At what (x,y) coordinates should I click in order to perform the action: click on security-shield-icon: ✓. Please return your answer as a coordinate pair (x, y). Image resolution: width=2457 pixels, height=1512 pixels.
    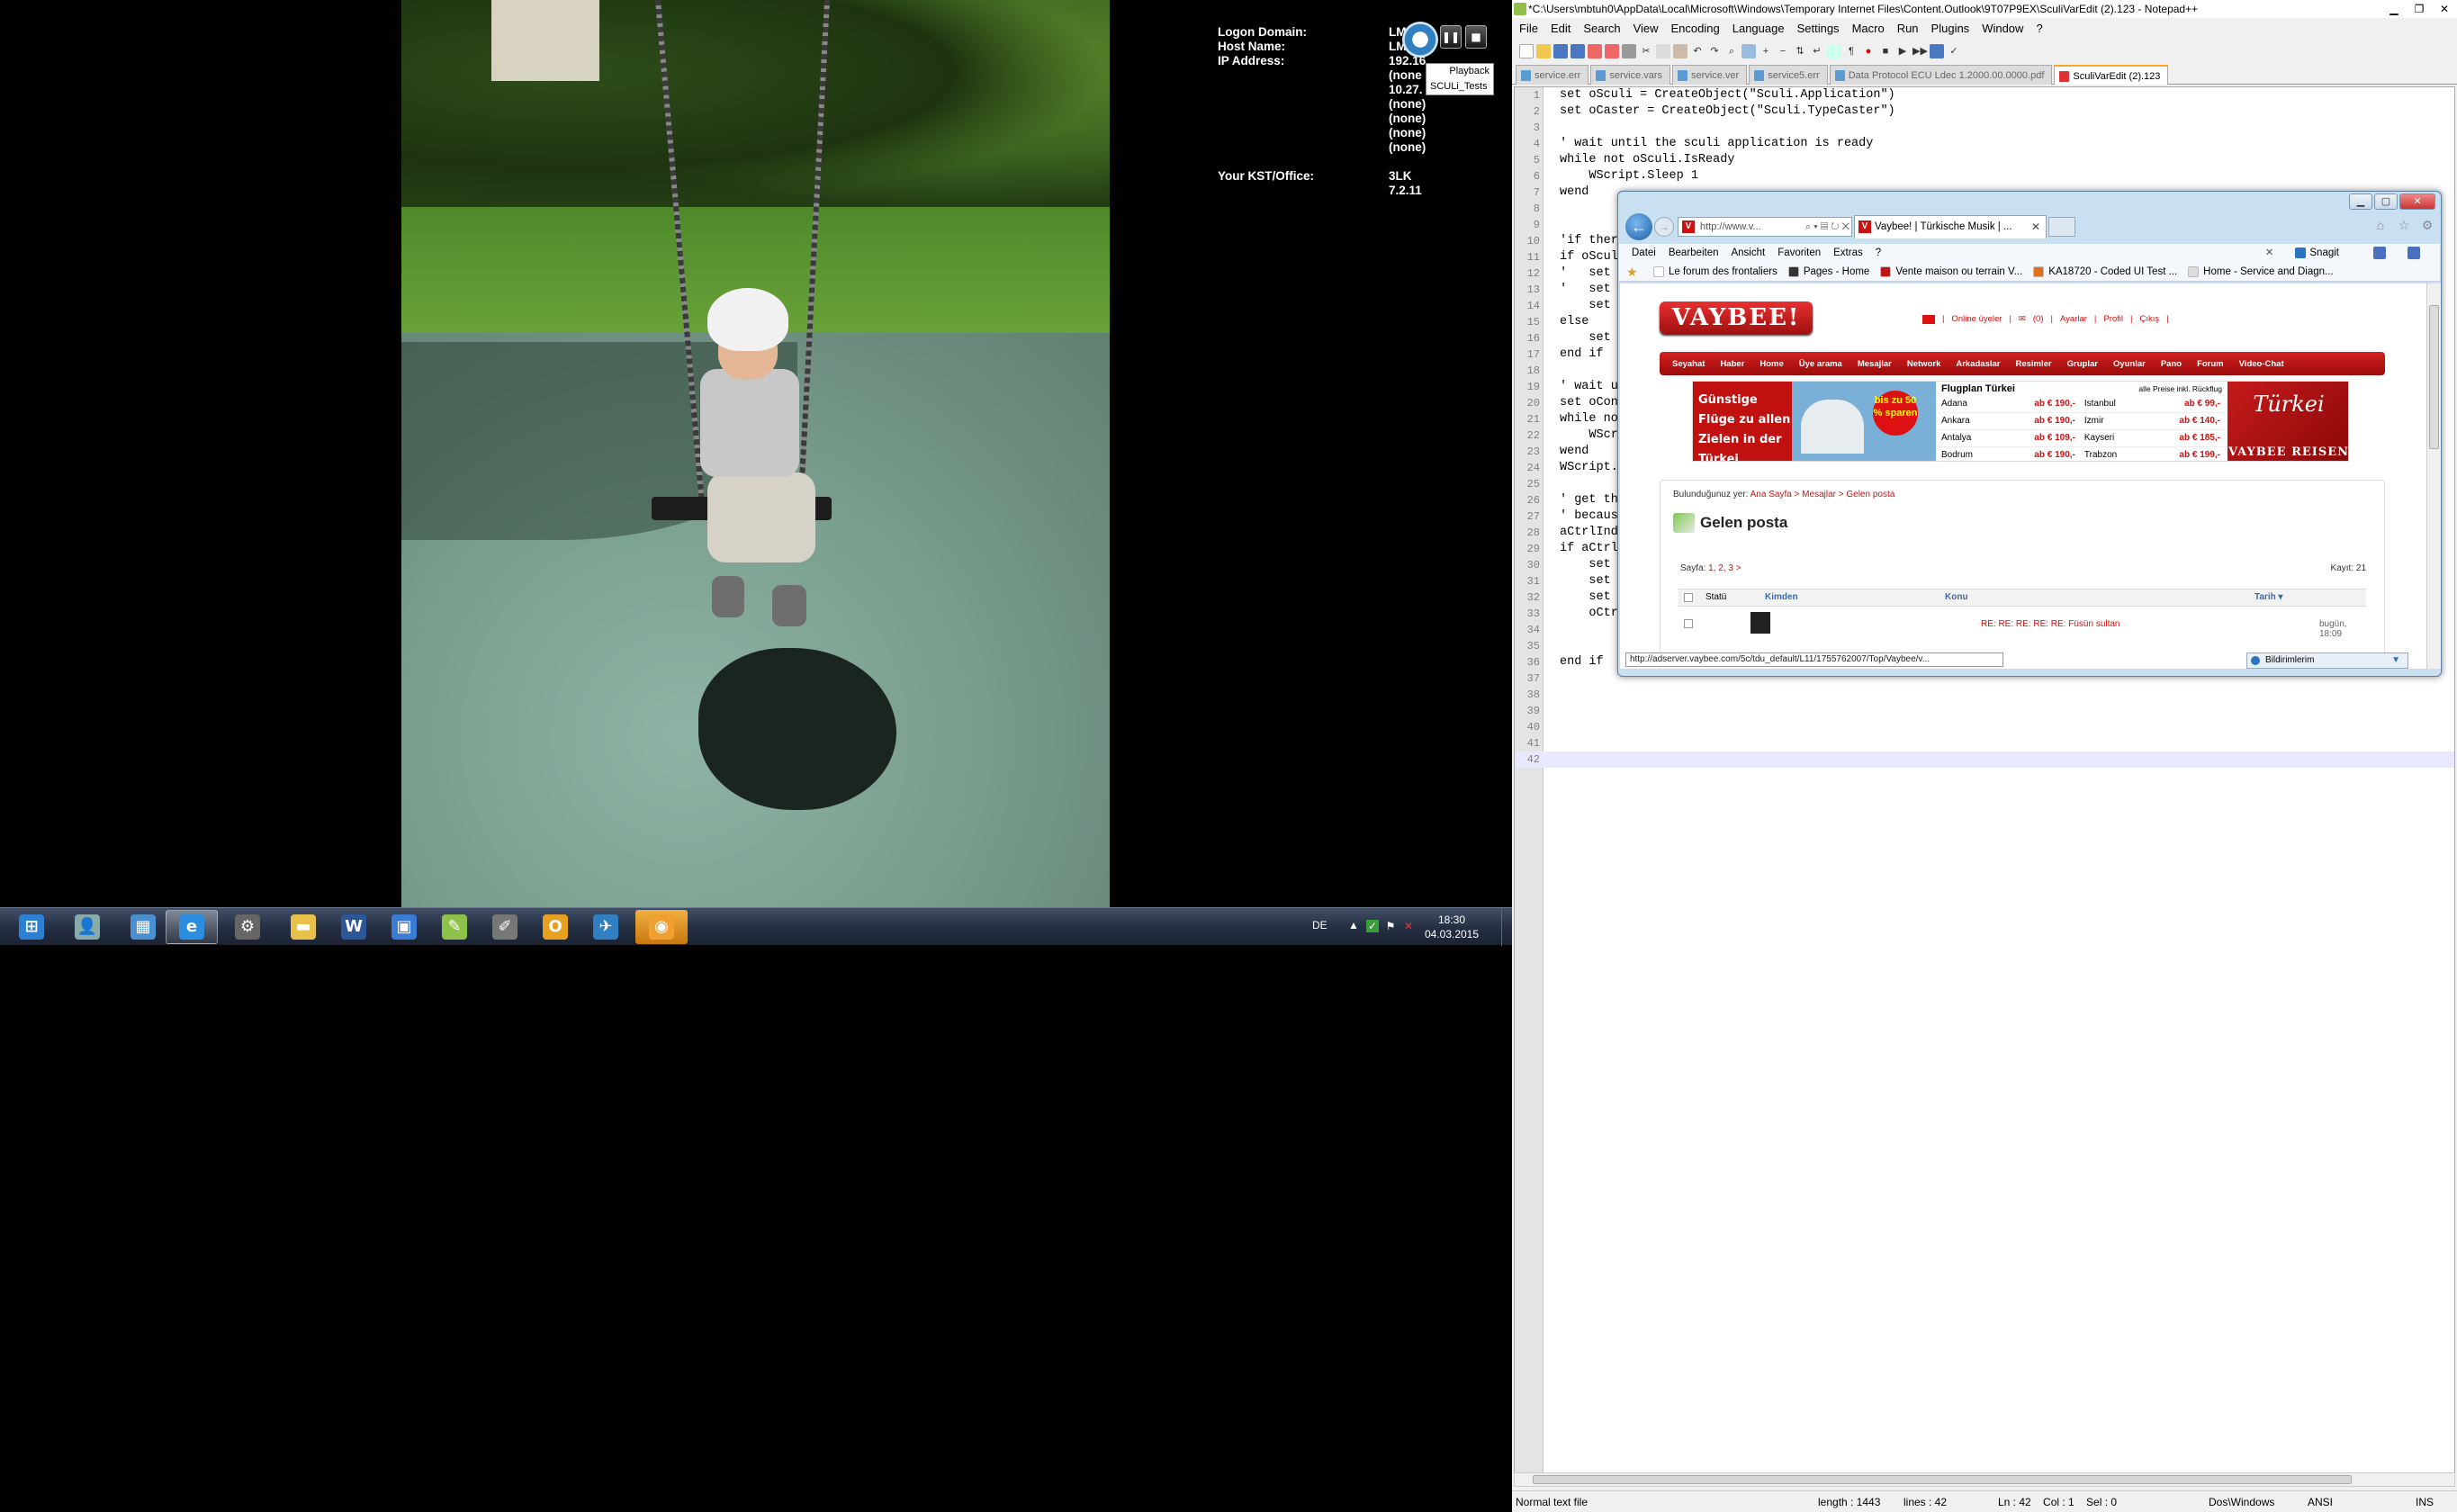
    Looking at the image, I should click on (1372, 926).